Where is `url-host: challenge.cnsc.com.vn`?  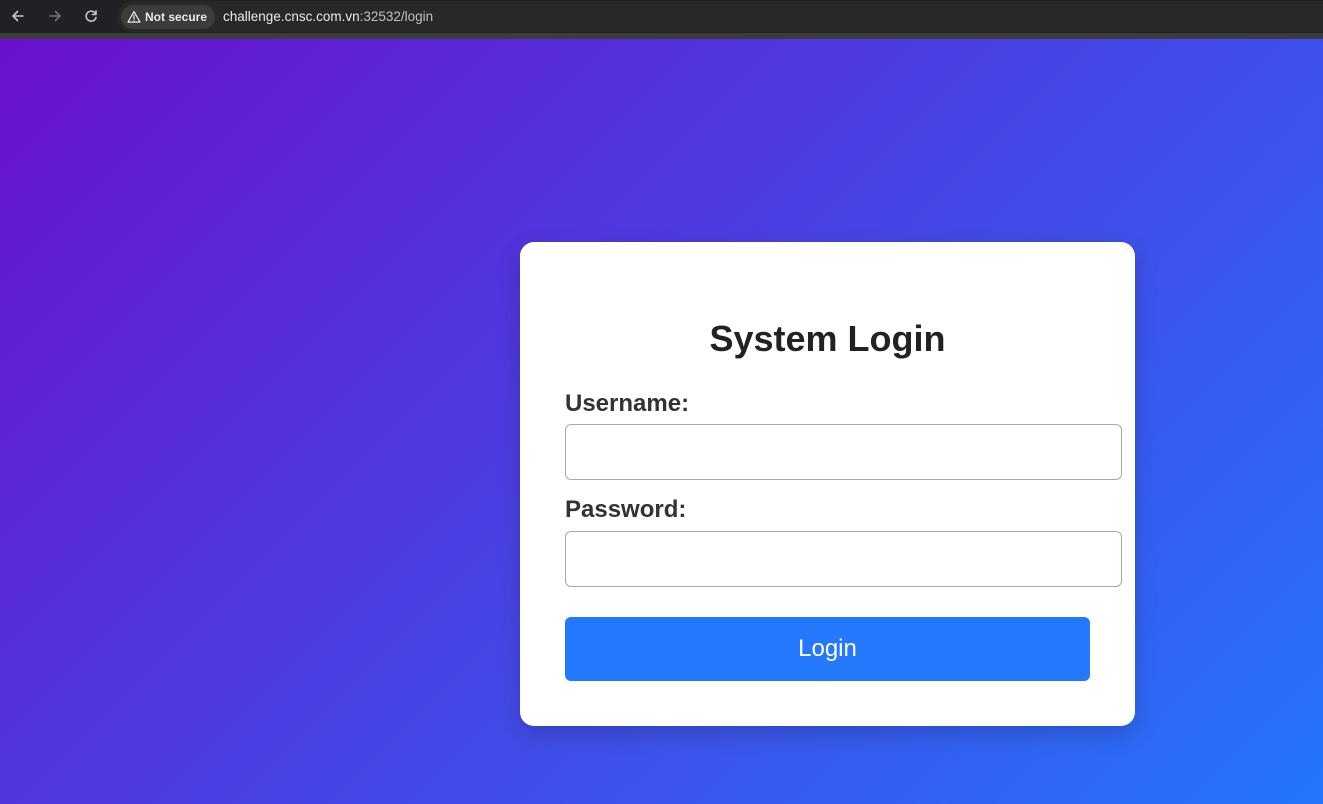 url-host: challenge.cnsc.com.vn is located at coordinates (291, 16).